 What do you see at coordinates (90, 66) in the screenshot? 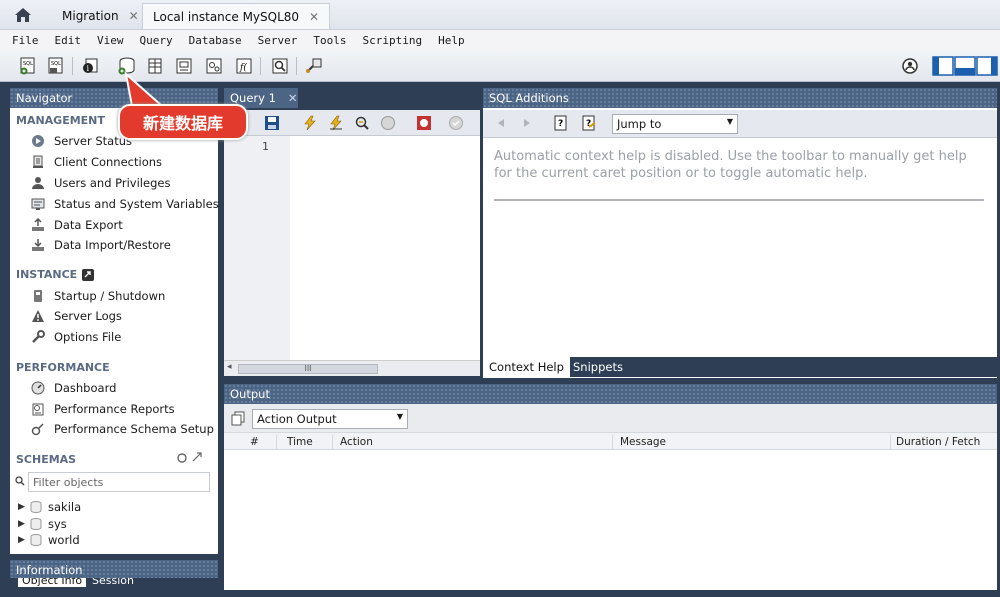
I see `inspector-icon: i` at bounding box center [90, 66].